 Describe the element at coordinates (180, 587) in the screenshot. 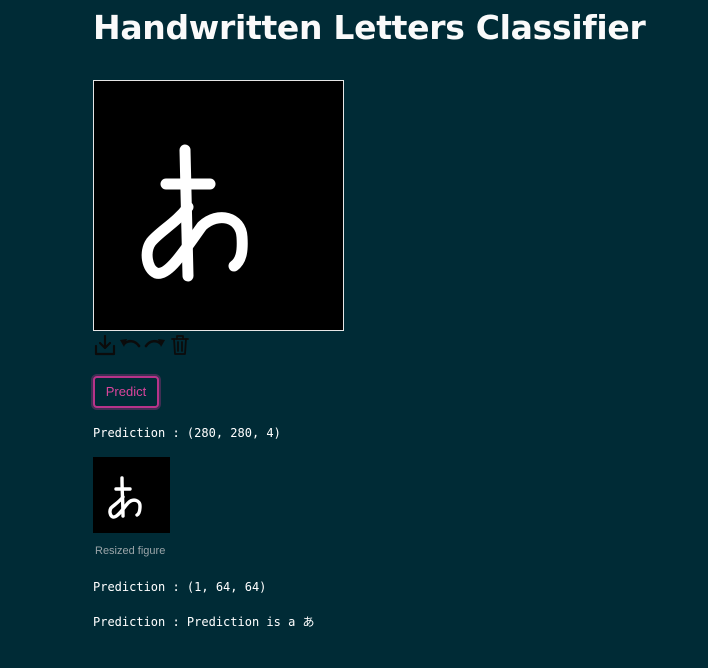

I see `prediction-resized-shape-output: Prediction : (1, 64, 64)` at that location.